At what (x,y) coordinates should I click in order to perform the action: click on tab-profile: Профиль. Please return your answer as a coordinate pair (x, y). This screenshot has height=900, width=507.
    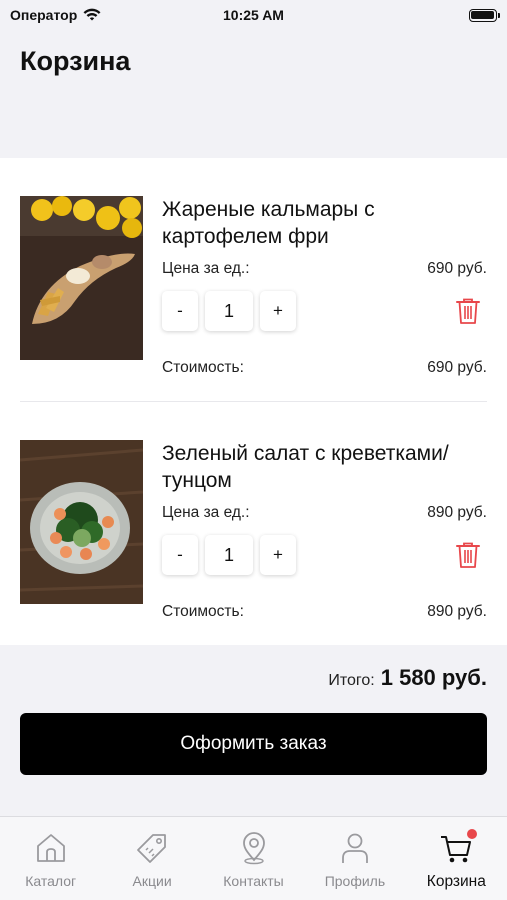
    Looking at the image, I should click on (354, 858).